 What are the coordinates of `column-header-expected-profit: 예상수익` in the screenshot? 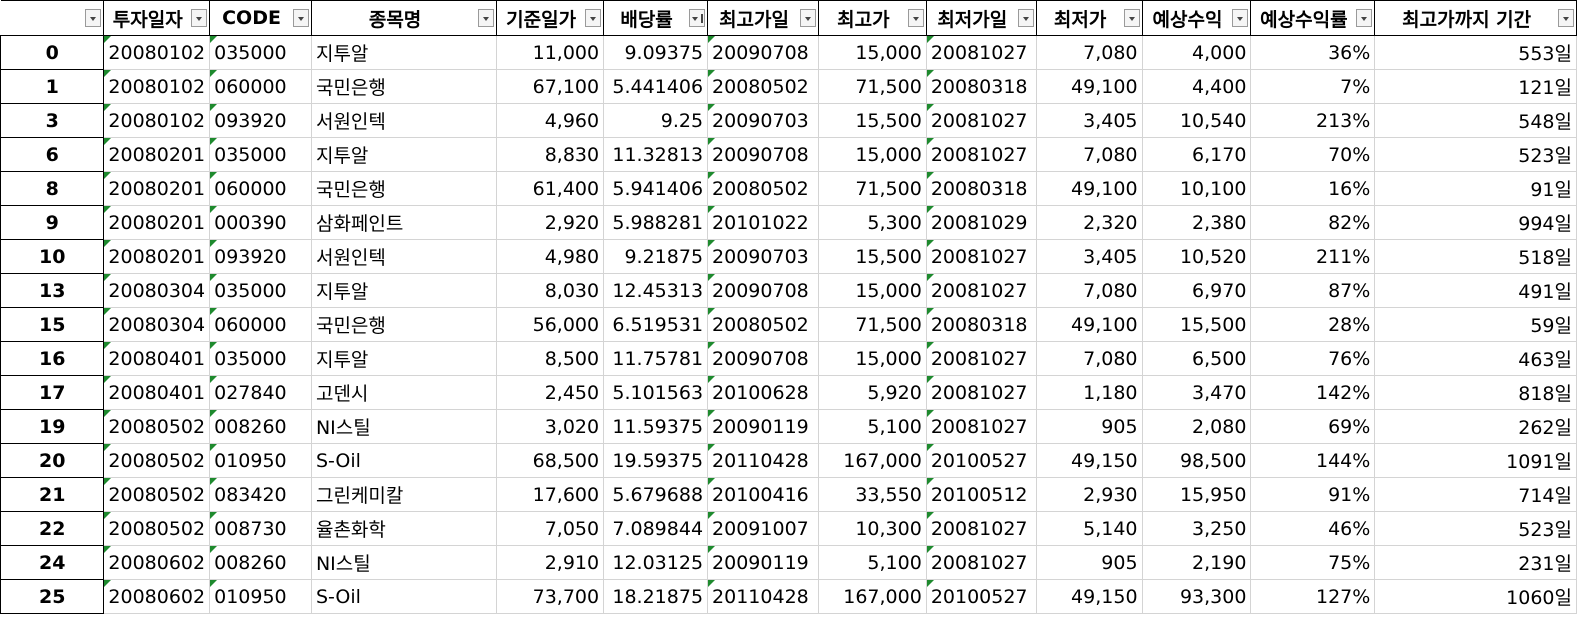 It's located at (1196, 18).